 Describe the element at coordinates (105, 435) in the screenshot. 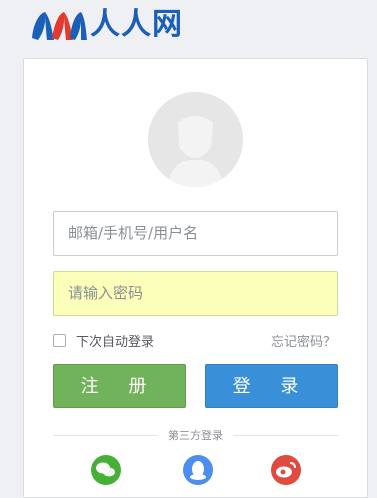

I see `divider-line-left` at that location.